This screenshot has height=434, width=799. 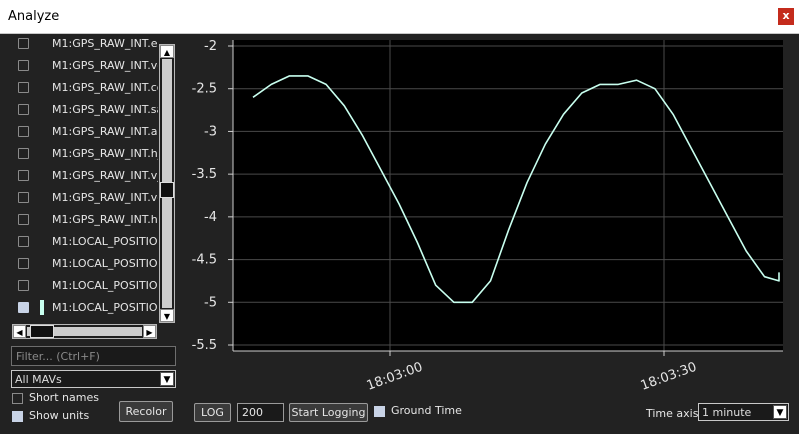 I want to click on show-units-checkbox, so click(x=17, y=416).